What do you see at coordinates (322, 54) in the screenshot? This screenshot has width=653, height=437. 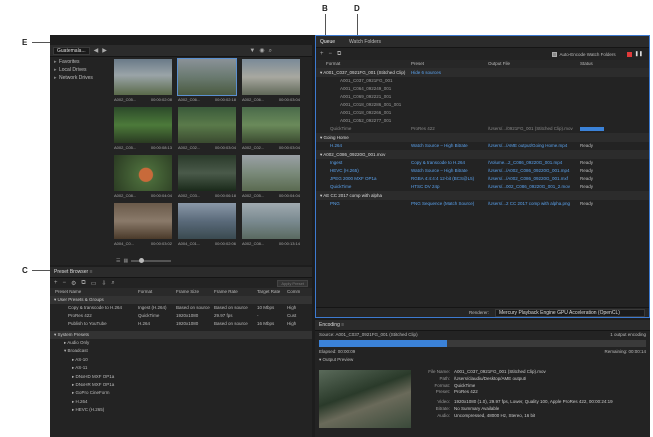 I see `add-source-icon: +` at bounding box center [322, 54].